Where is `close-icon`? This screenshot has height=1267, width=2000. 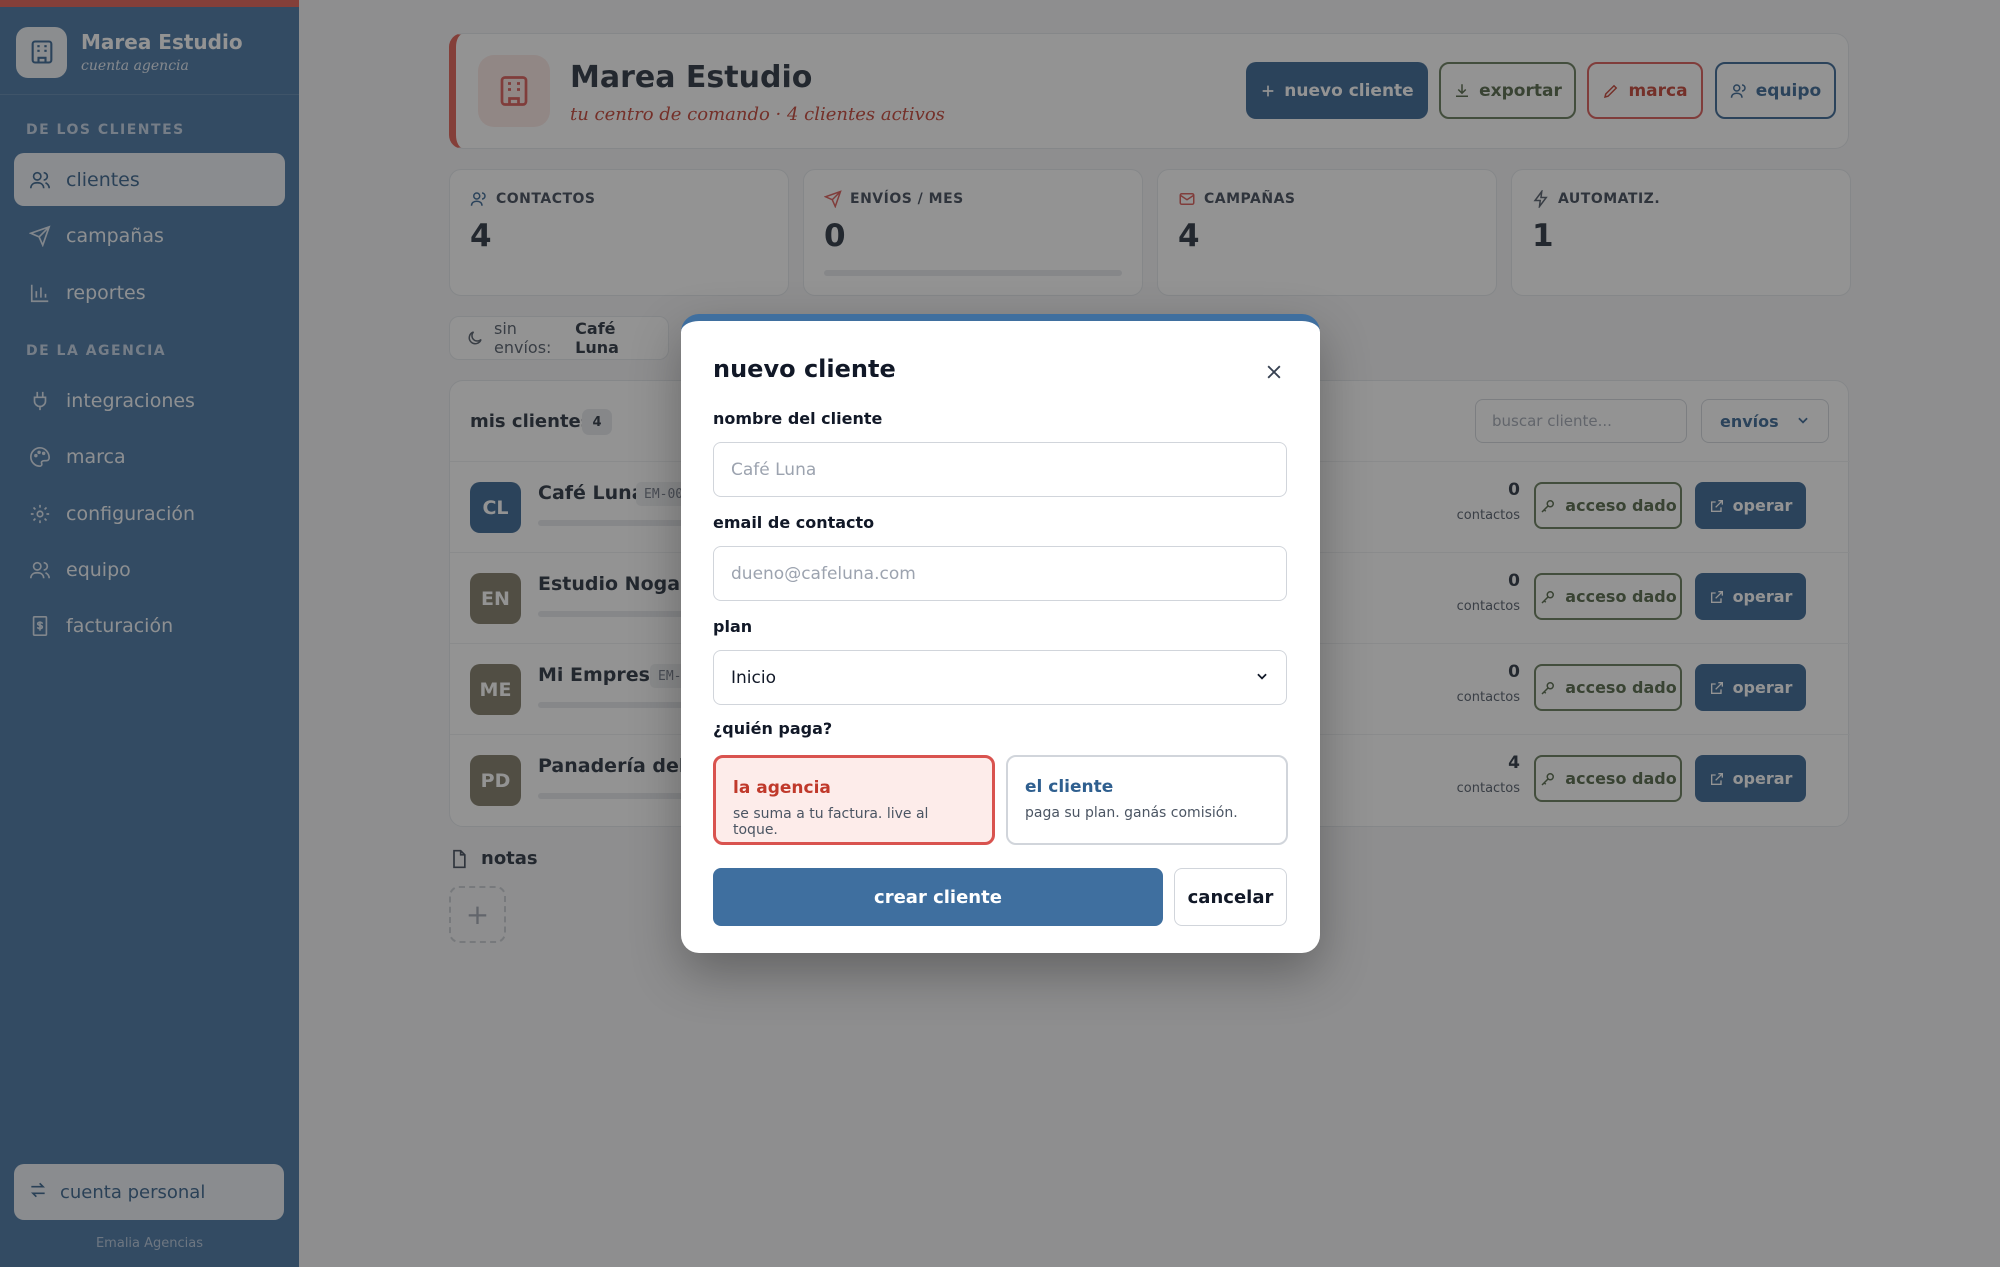 close-icon is located at coordinates (1274, 372).